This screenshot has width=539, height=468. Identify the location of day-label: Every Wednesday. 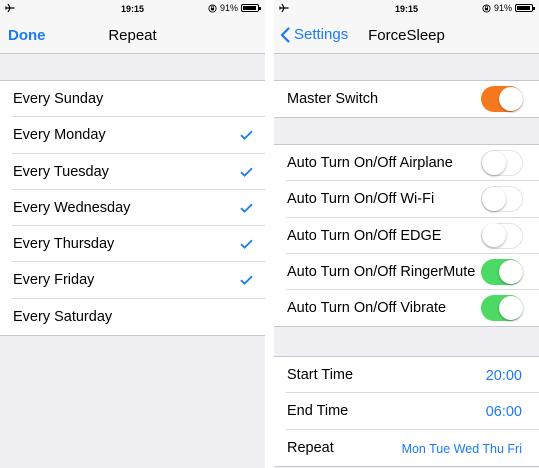
(72, 207).